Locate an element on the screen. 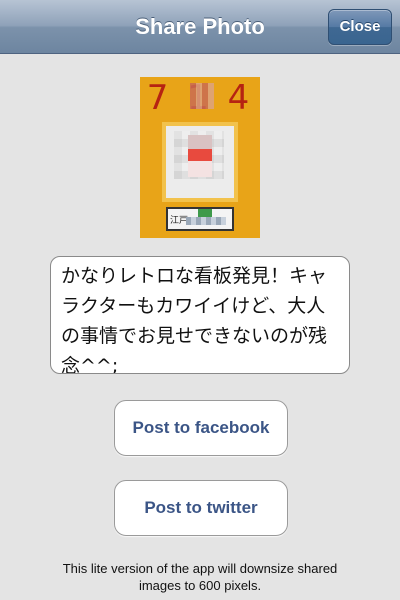  photo-mosaic-character is located at coordinates (200, 156).